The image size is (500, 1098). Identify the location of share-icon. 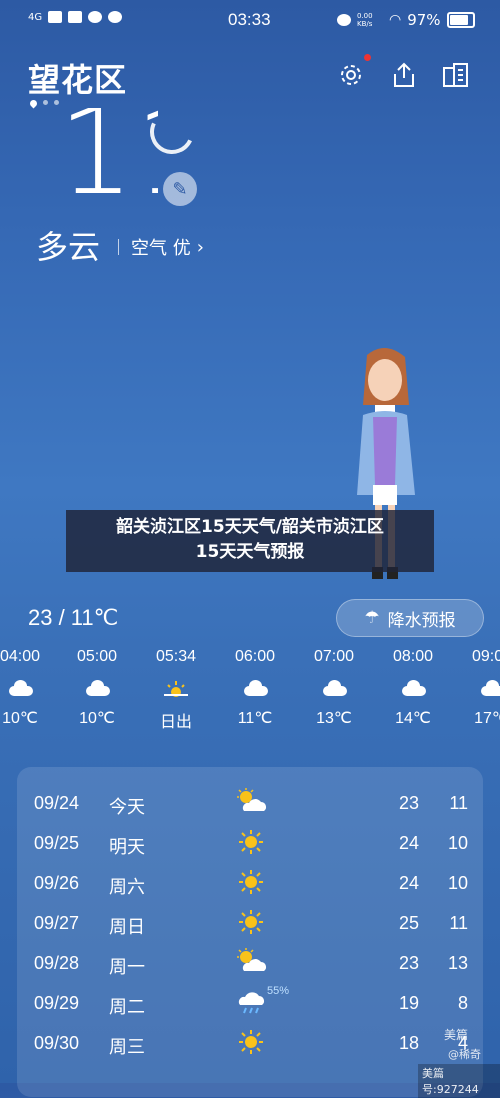
(404, 75).